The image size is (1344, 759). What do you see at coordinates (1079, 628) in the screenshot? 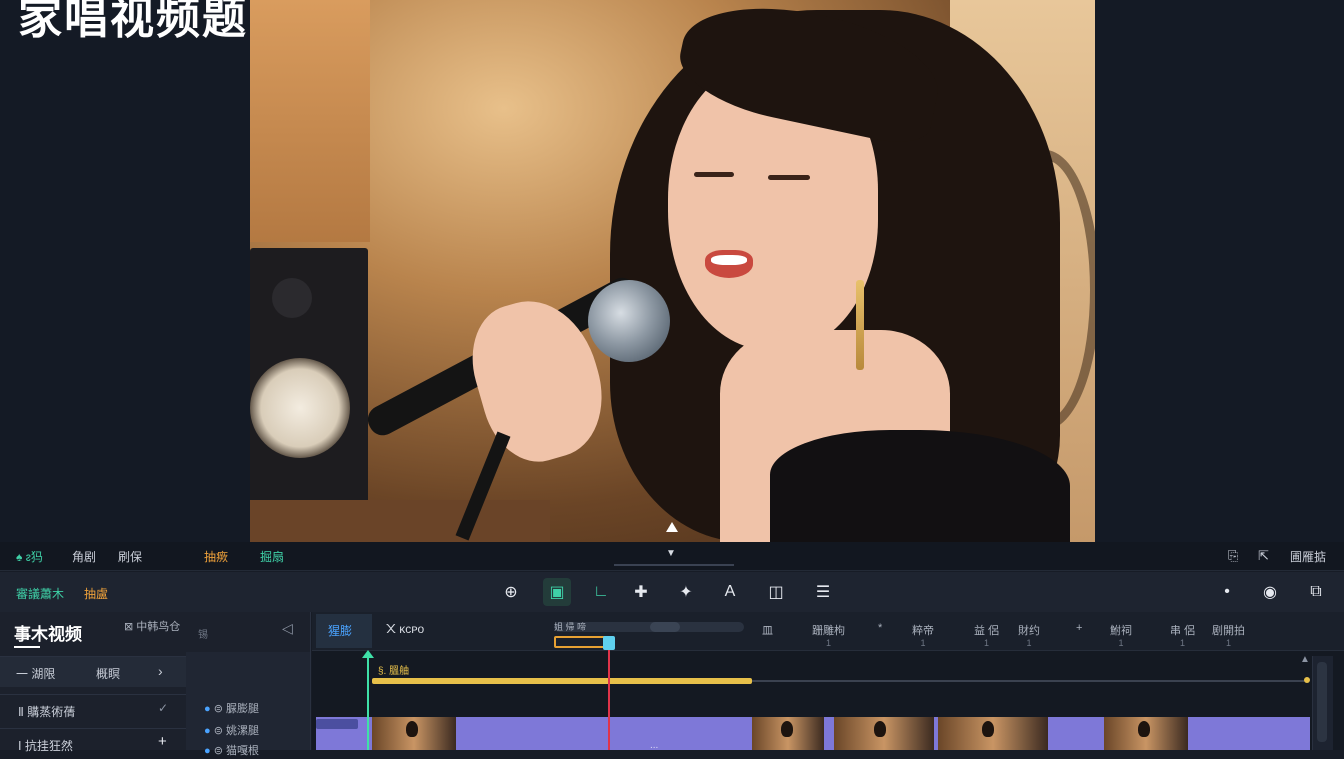
I see `ruler-tick: +` at bounding box center [1079, 628].